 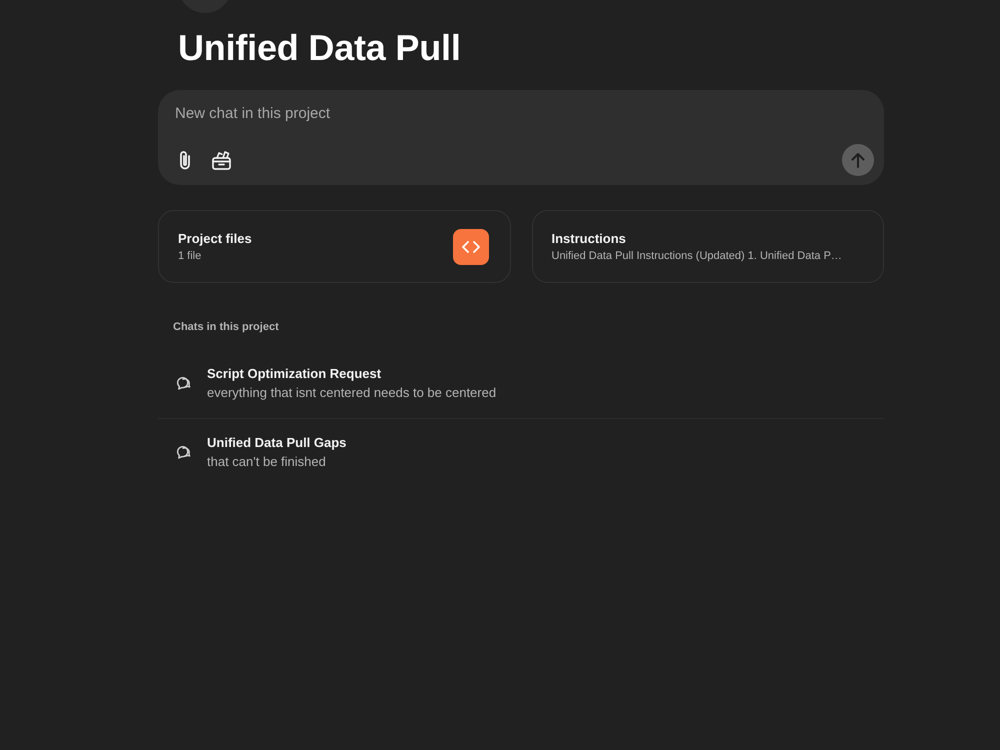 What do you see at coordinates (226, 327) in the screenshot?
I see `section-heading: Chats in this project` at bounding box center [226, 327].